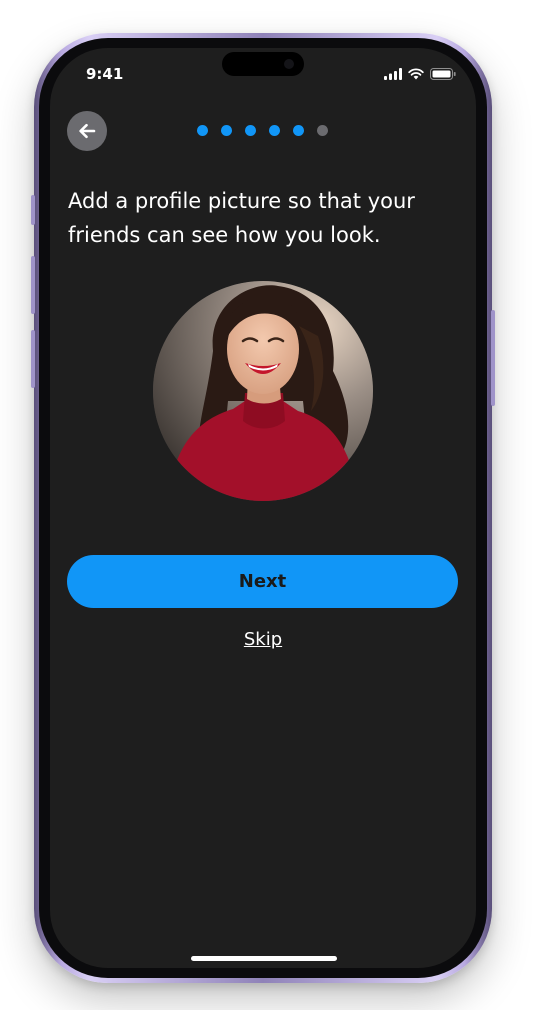  I want to click on volume-down-button, so click(33, 359).